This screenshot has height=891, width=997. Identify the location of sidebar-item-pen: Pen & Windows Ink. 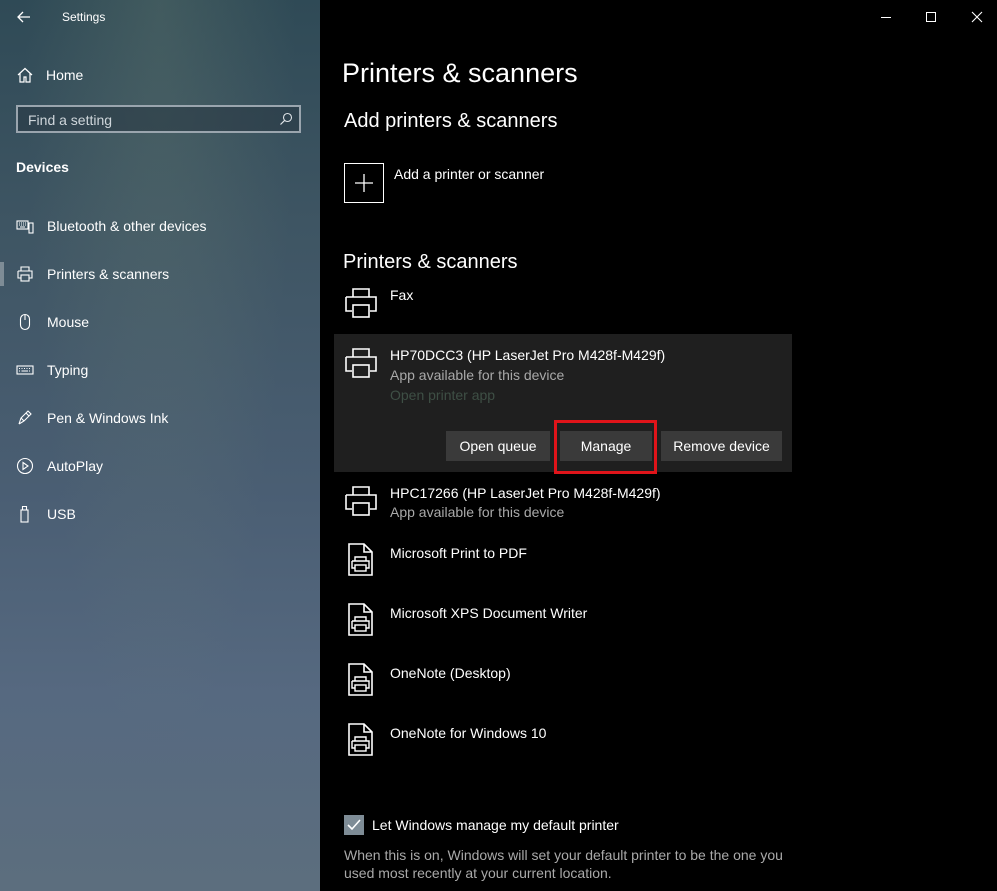
(160, 418).